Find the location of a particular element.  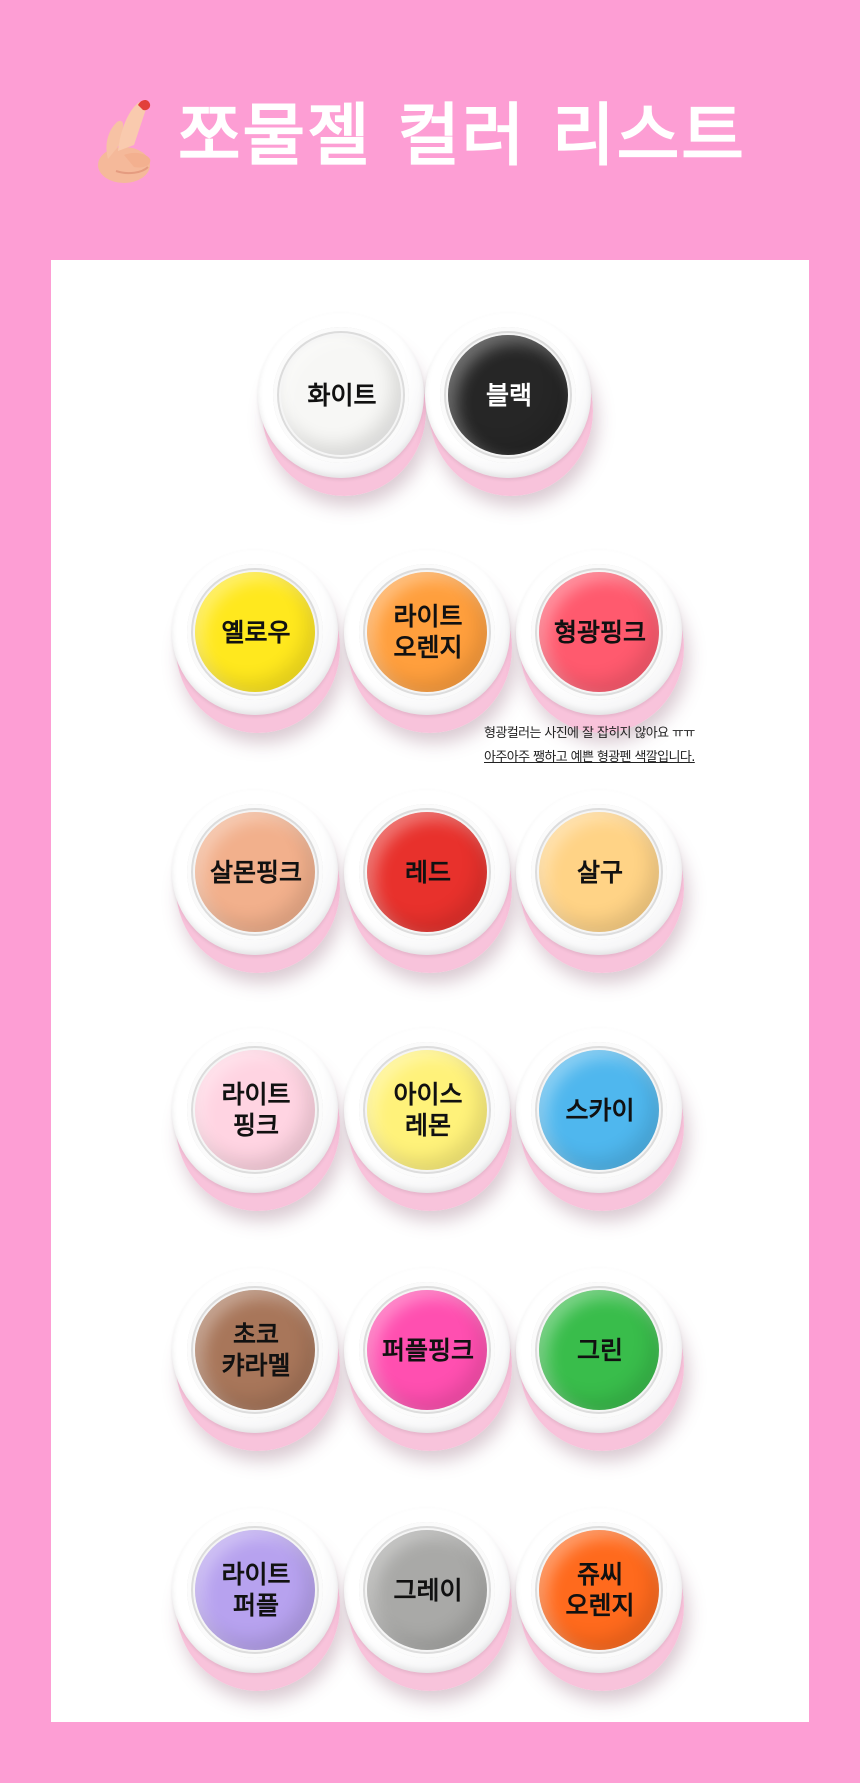

color-name: 쥬씨 오렌지 is located at coordinates (600, 1590).